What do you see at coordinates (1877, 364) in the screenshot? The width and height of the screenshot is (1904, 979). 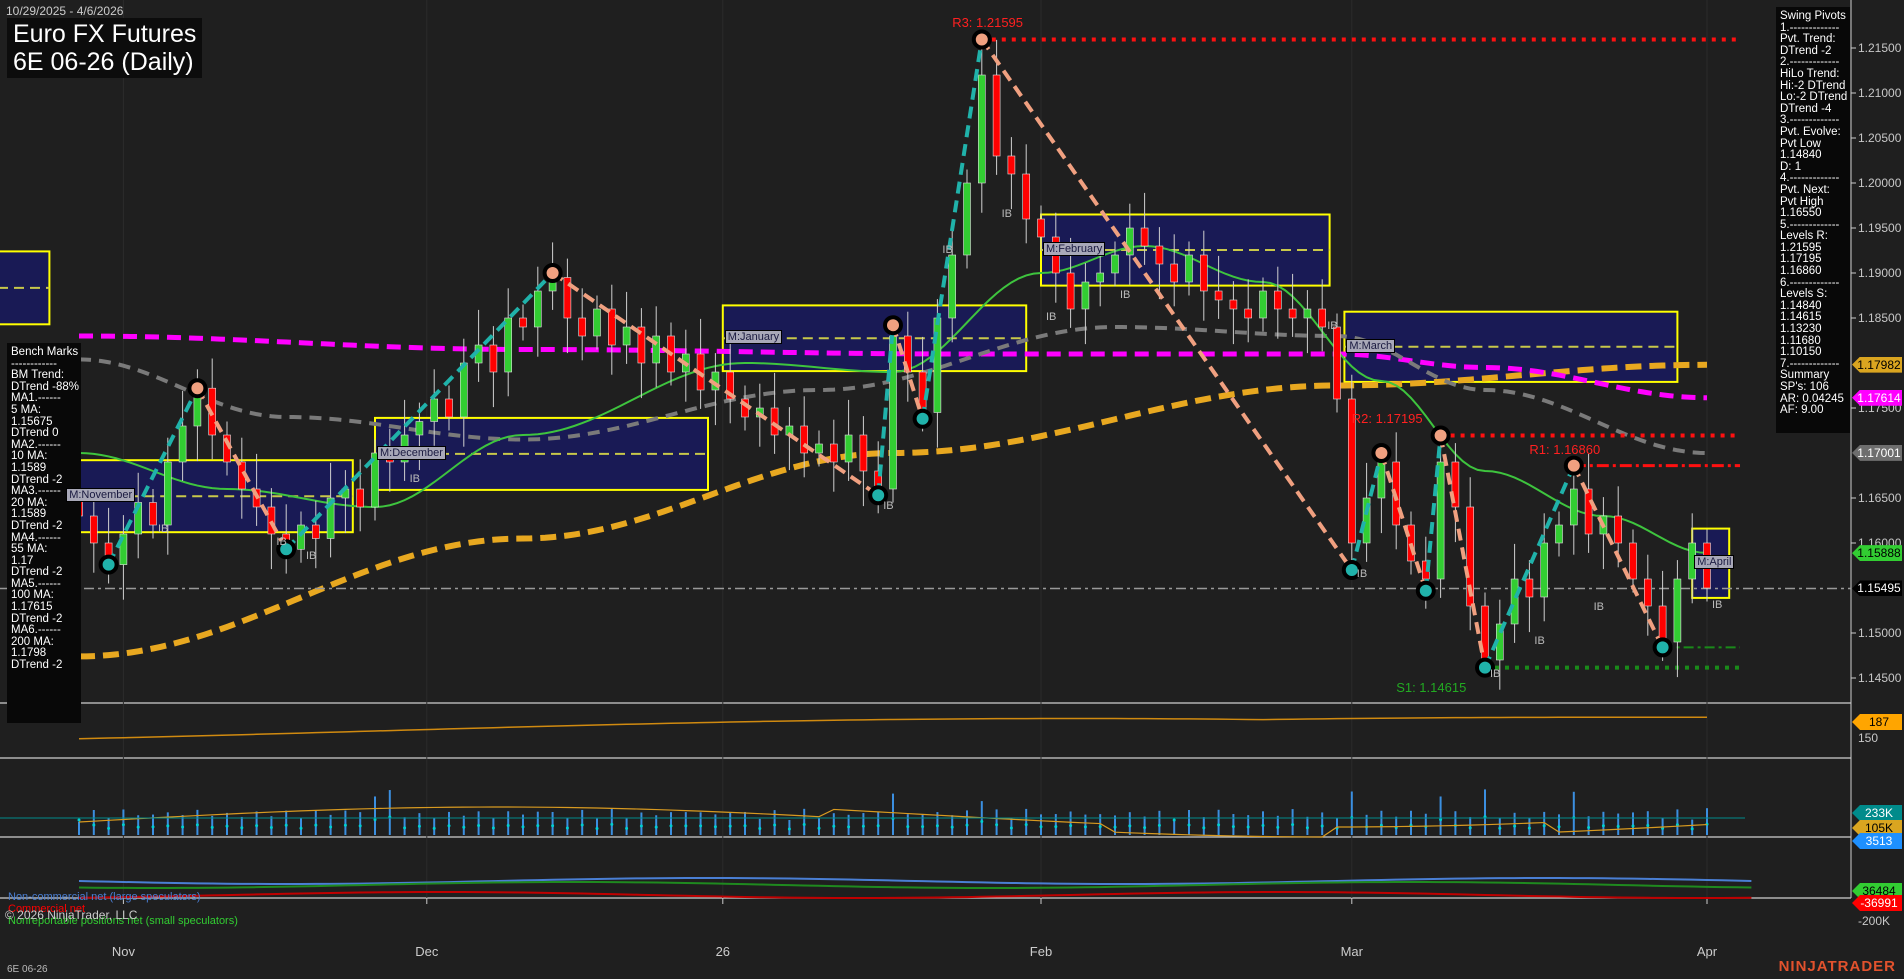 I see `price-badge: 1.17982` at bounding box center [1877, 364].